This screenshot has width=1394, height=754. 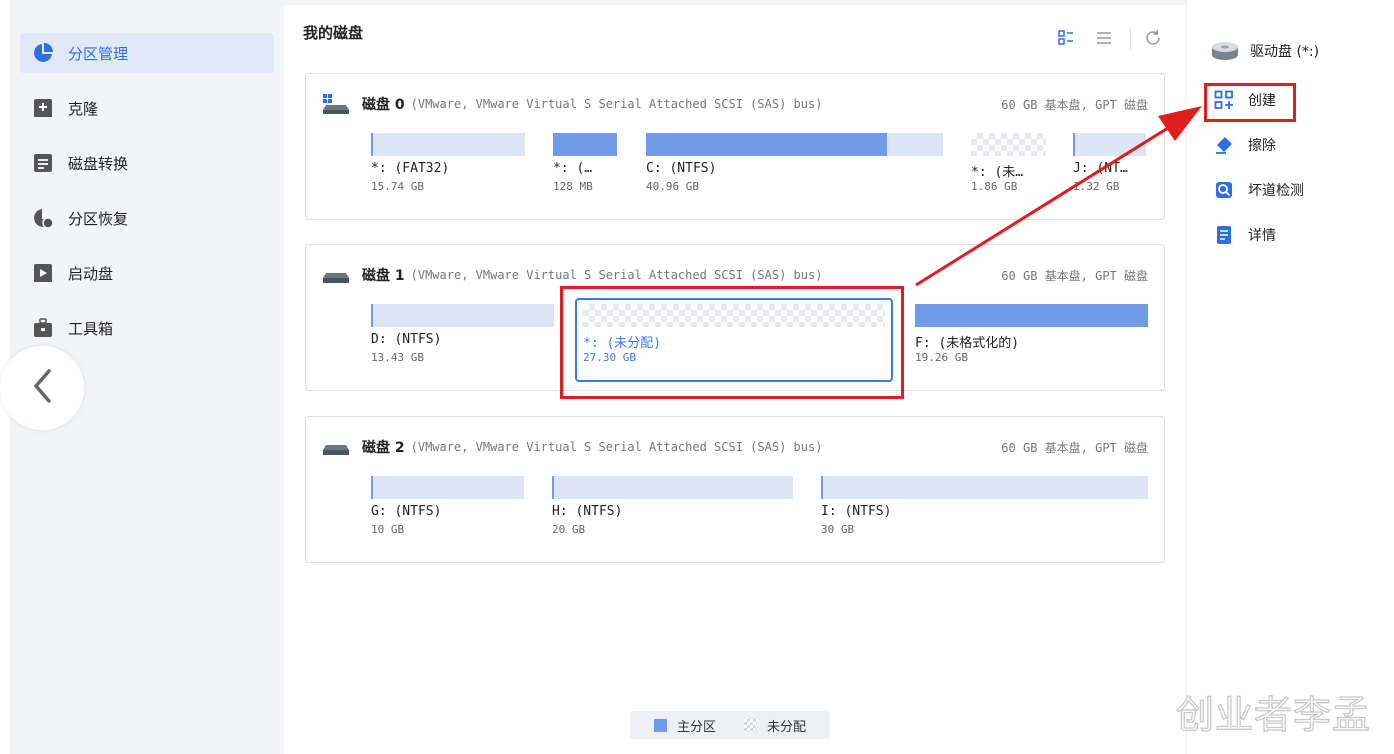 I want to click on highlight-box-create, so click(x=1250, y=102).